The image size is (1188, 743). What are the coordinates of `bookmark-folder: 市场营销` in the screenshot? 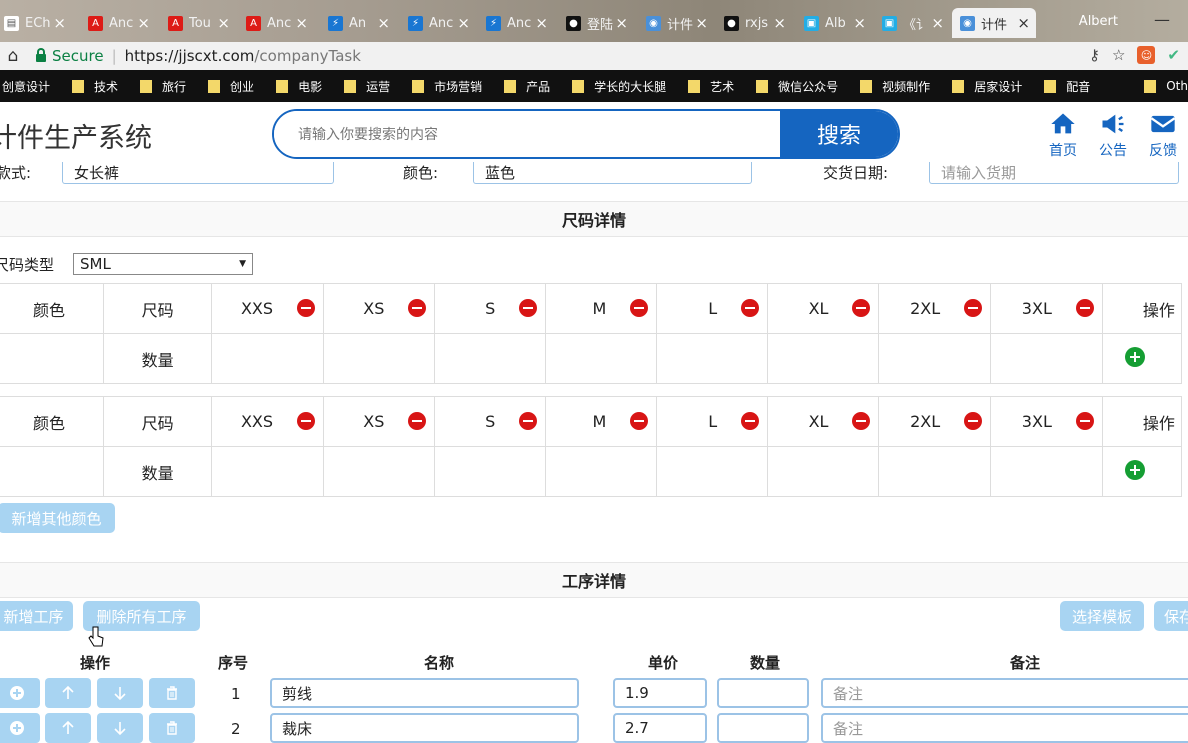 It's located at (447, 86).